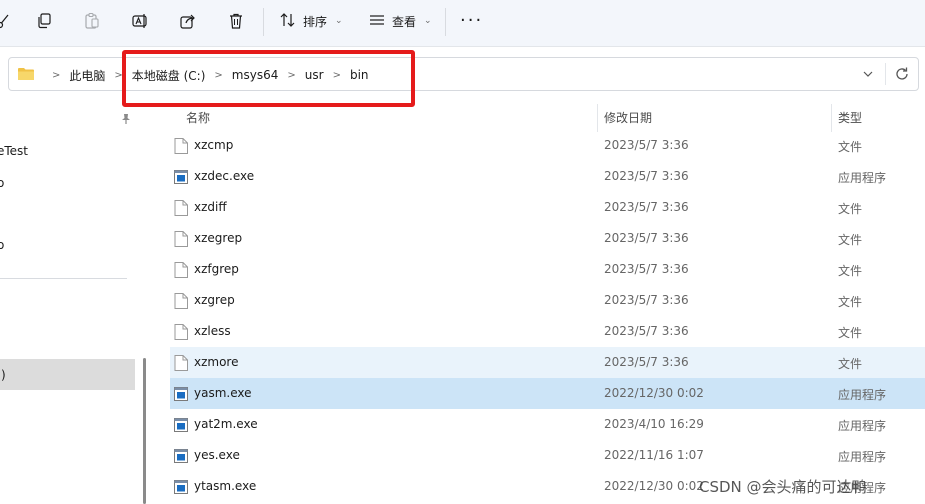 This screenshot has height=504, width=925. What do you see at coordinates (547, 424) in the screenshot?
I see `file-row: yat2m.exe 2023/4/10 16:29 应用程序` at bounding box center [547, 424].